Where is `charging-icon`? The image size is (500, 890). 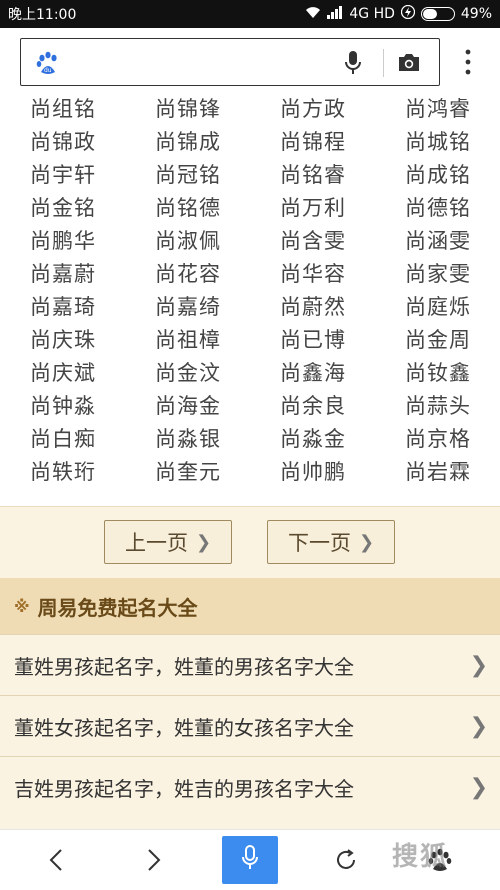 charging-icon is located at coordinates (408, 13).